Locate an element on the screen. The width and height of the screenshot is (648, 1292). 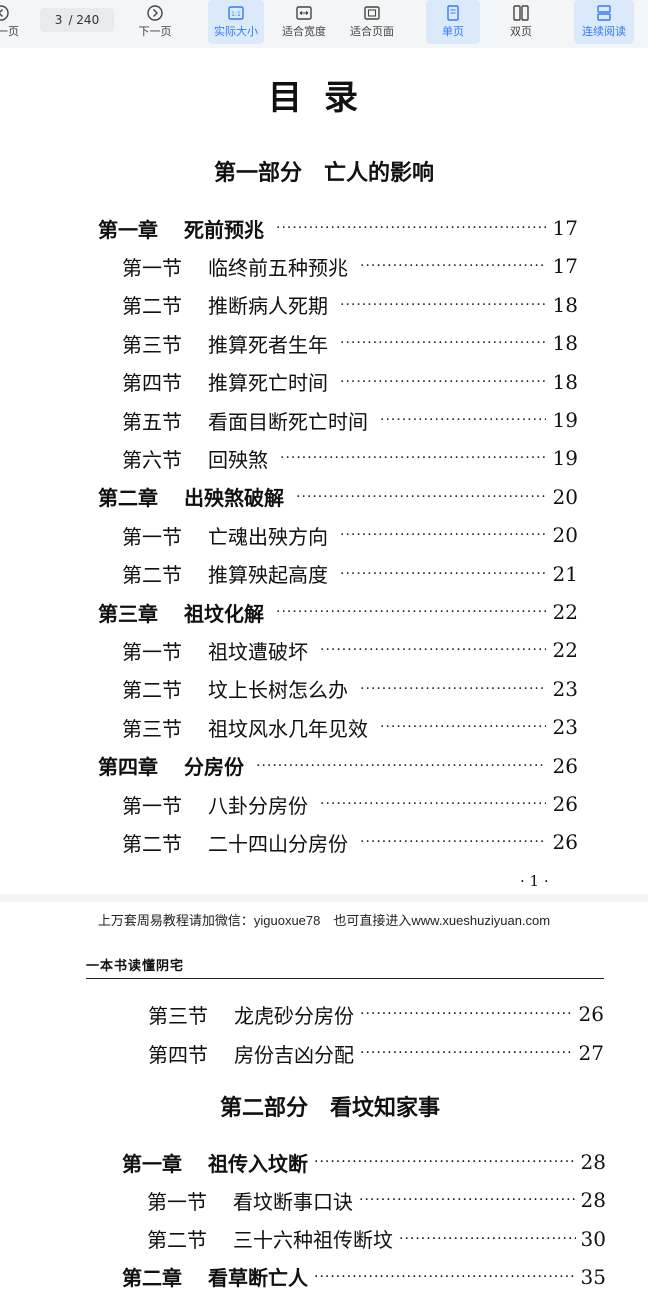
toc-entry-title: 看面目断死亡时间 is located at coordinates (288, 421).